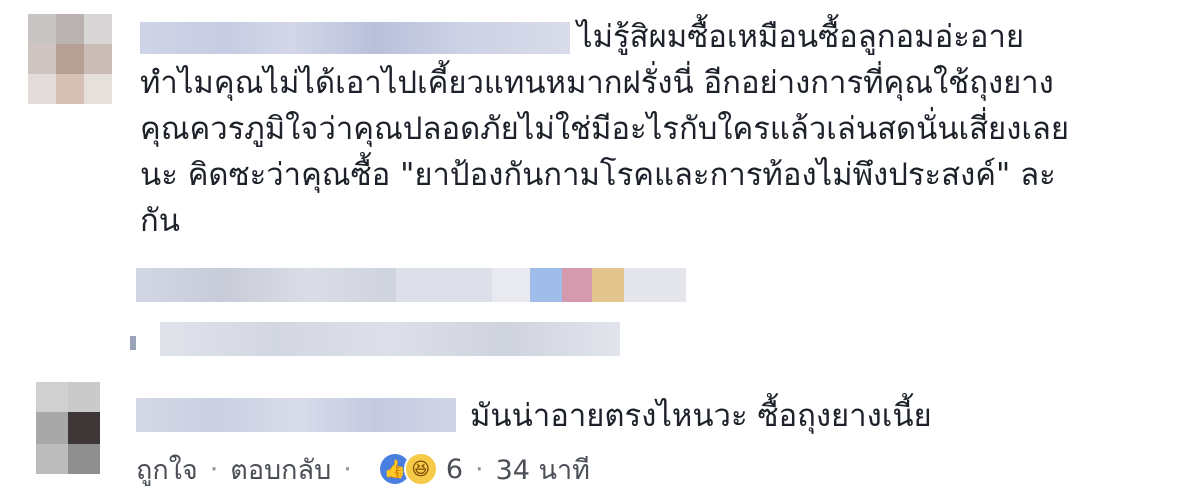 The image size is (1200, 501). Describe the element at coordinates (167, 469) in the screenshot. I see `like-link: ถูกใจ` at that location.